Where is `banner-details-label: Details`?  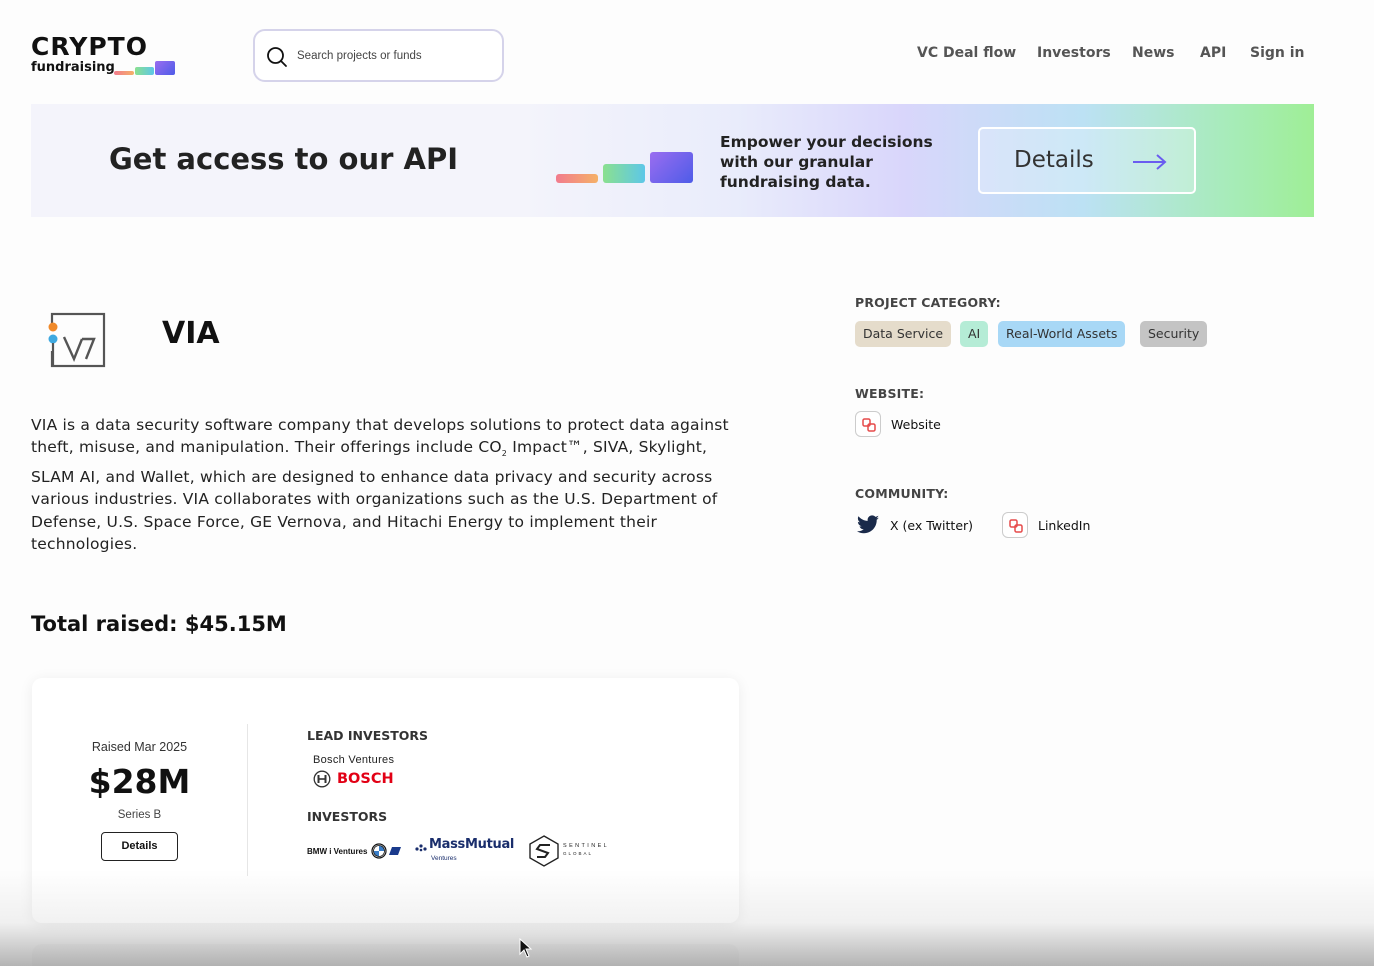
banner-details-label: Details is located at coordinates (1054, 160).